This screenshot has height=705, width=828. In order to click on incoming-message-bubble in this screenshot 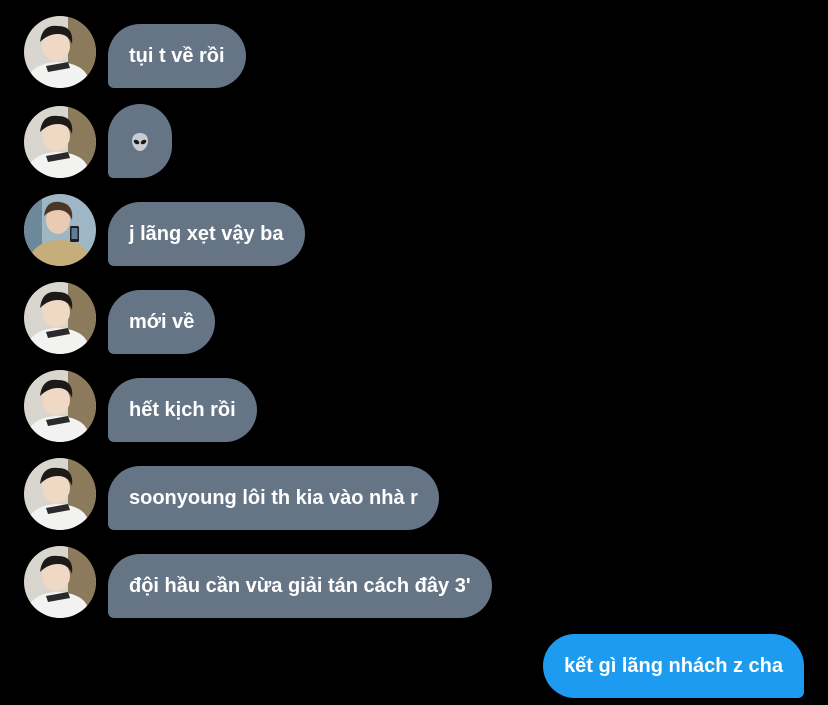, I will do `click(140, 141)`.